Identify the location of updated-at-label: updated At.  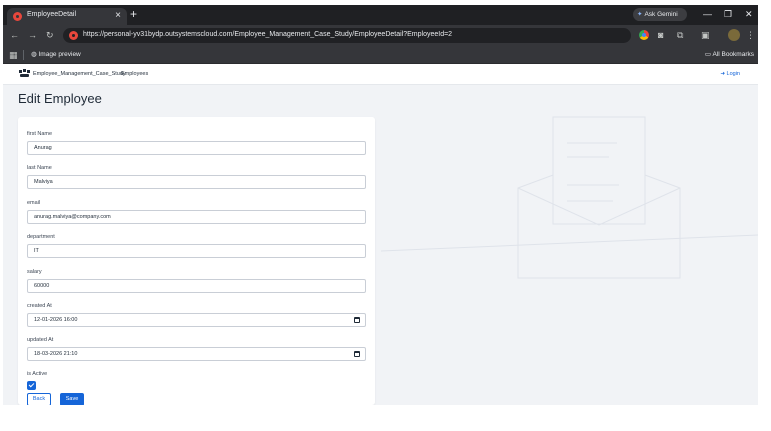
(40, 340).